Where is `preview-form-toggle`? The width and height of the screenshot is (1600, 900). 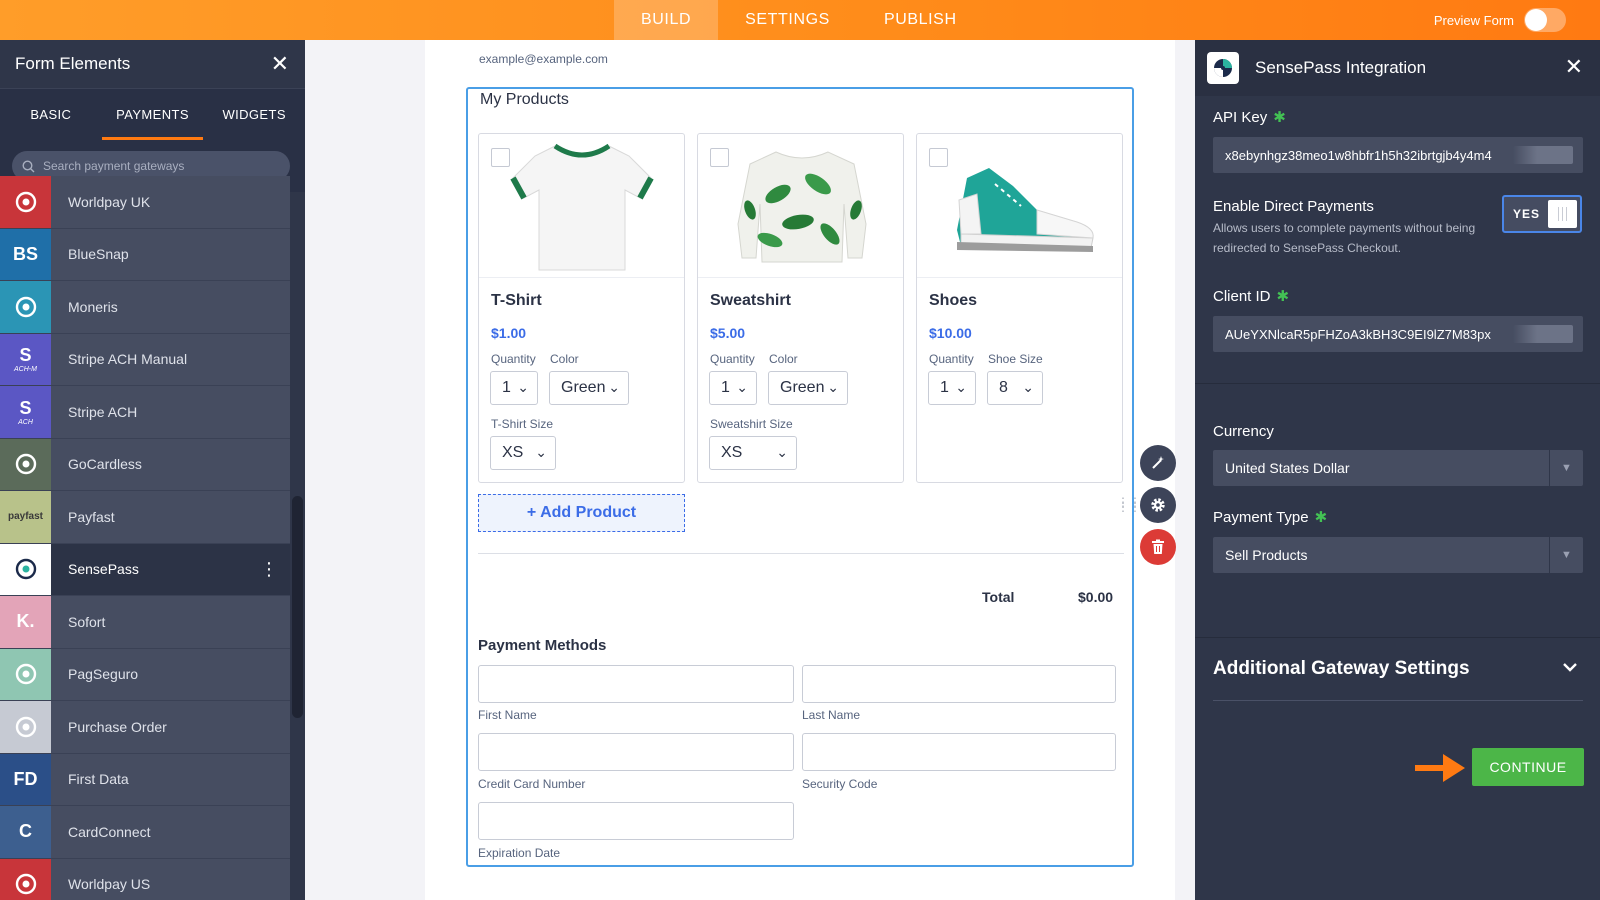 preview-form-toggle is located at coordinates (1545, 20).